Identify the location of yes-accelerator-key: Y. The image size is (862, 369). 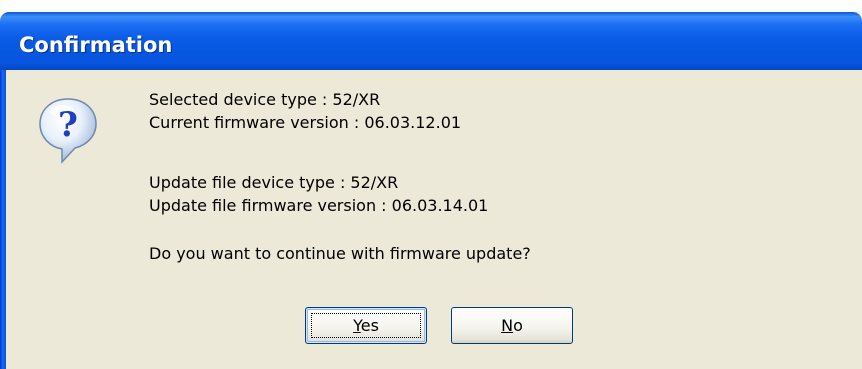
(357, 325).